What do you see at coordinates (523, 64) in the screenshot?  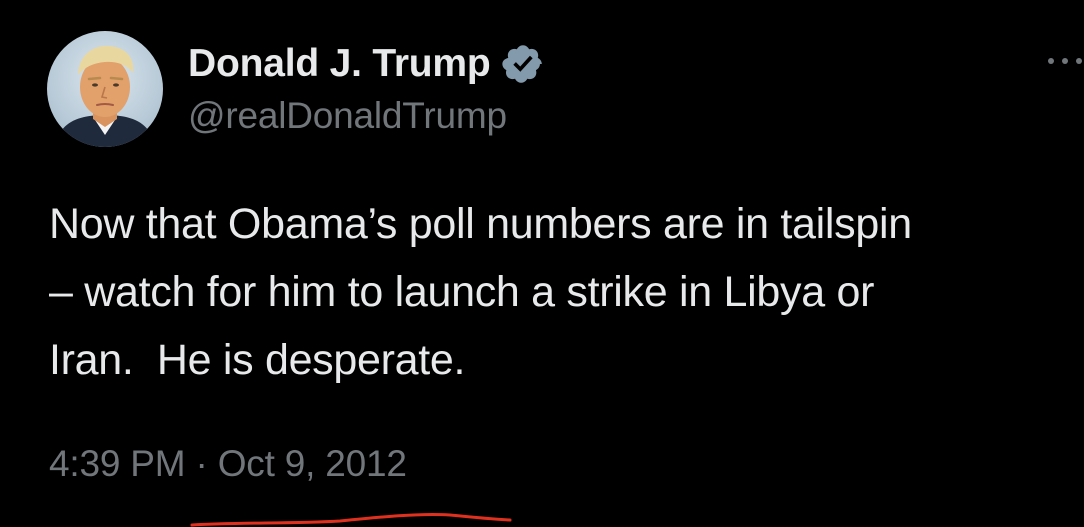 I see `verified-badge-icon` at bounding box center [523, 64].